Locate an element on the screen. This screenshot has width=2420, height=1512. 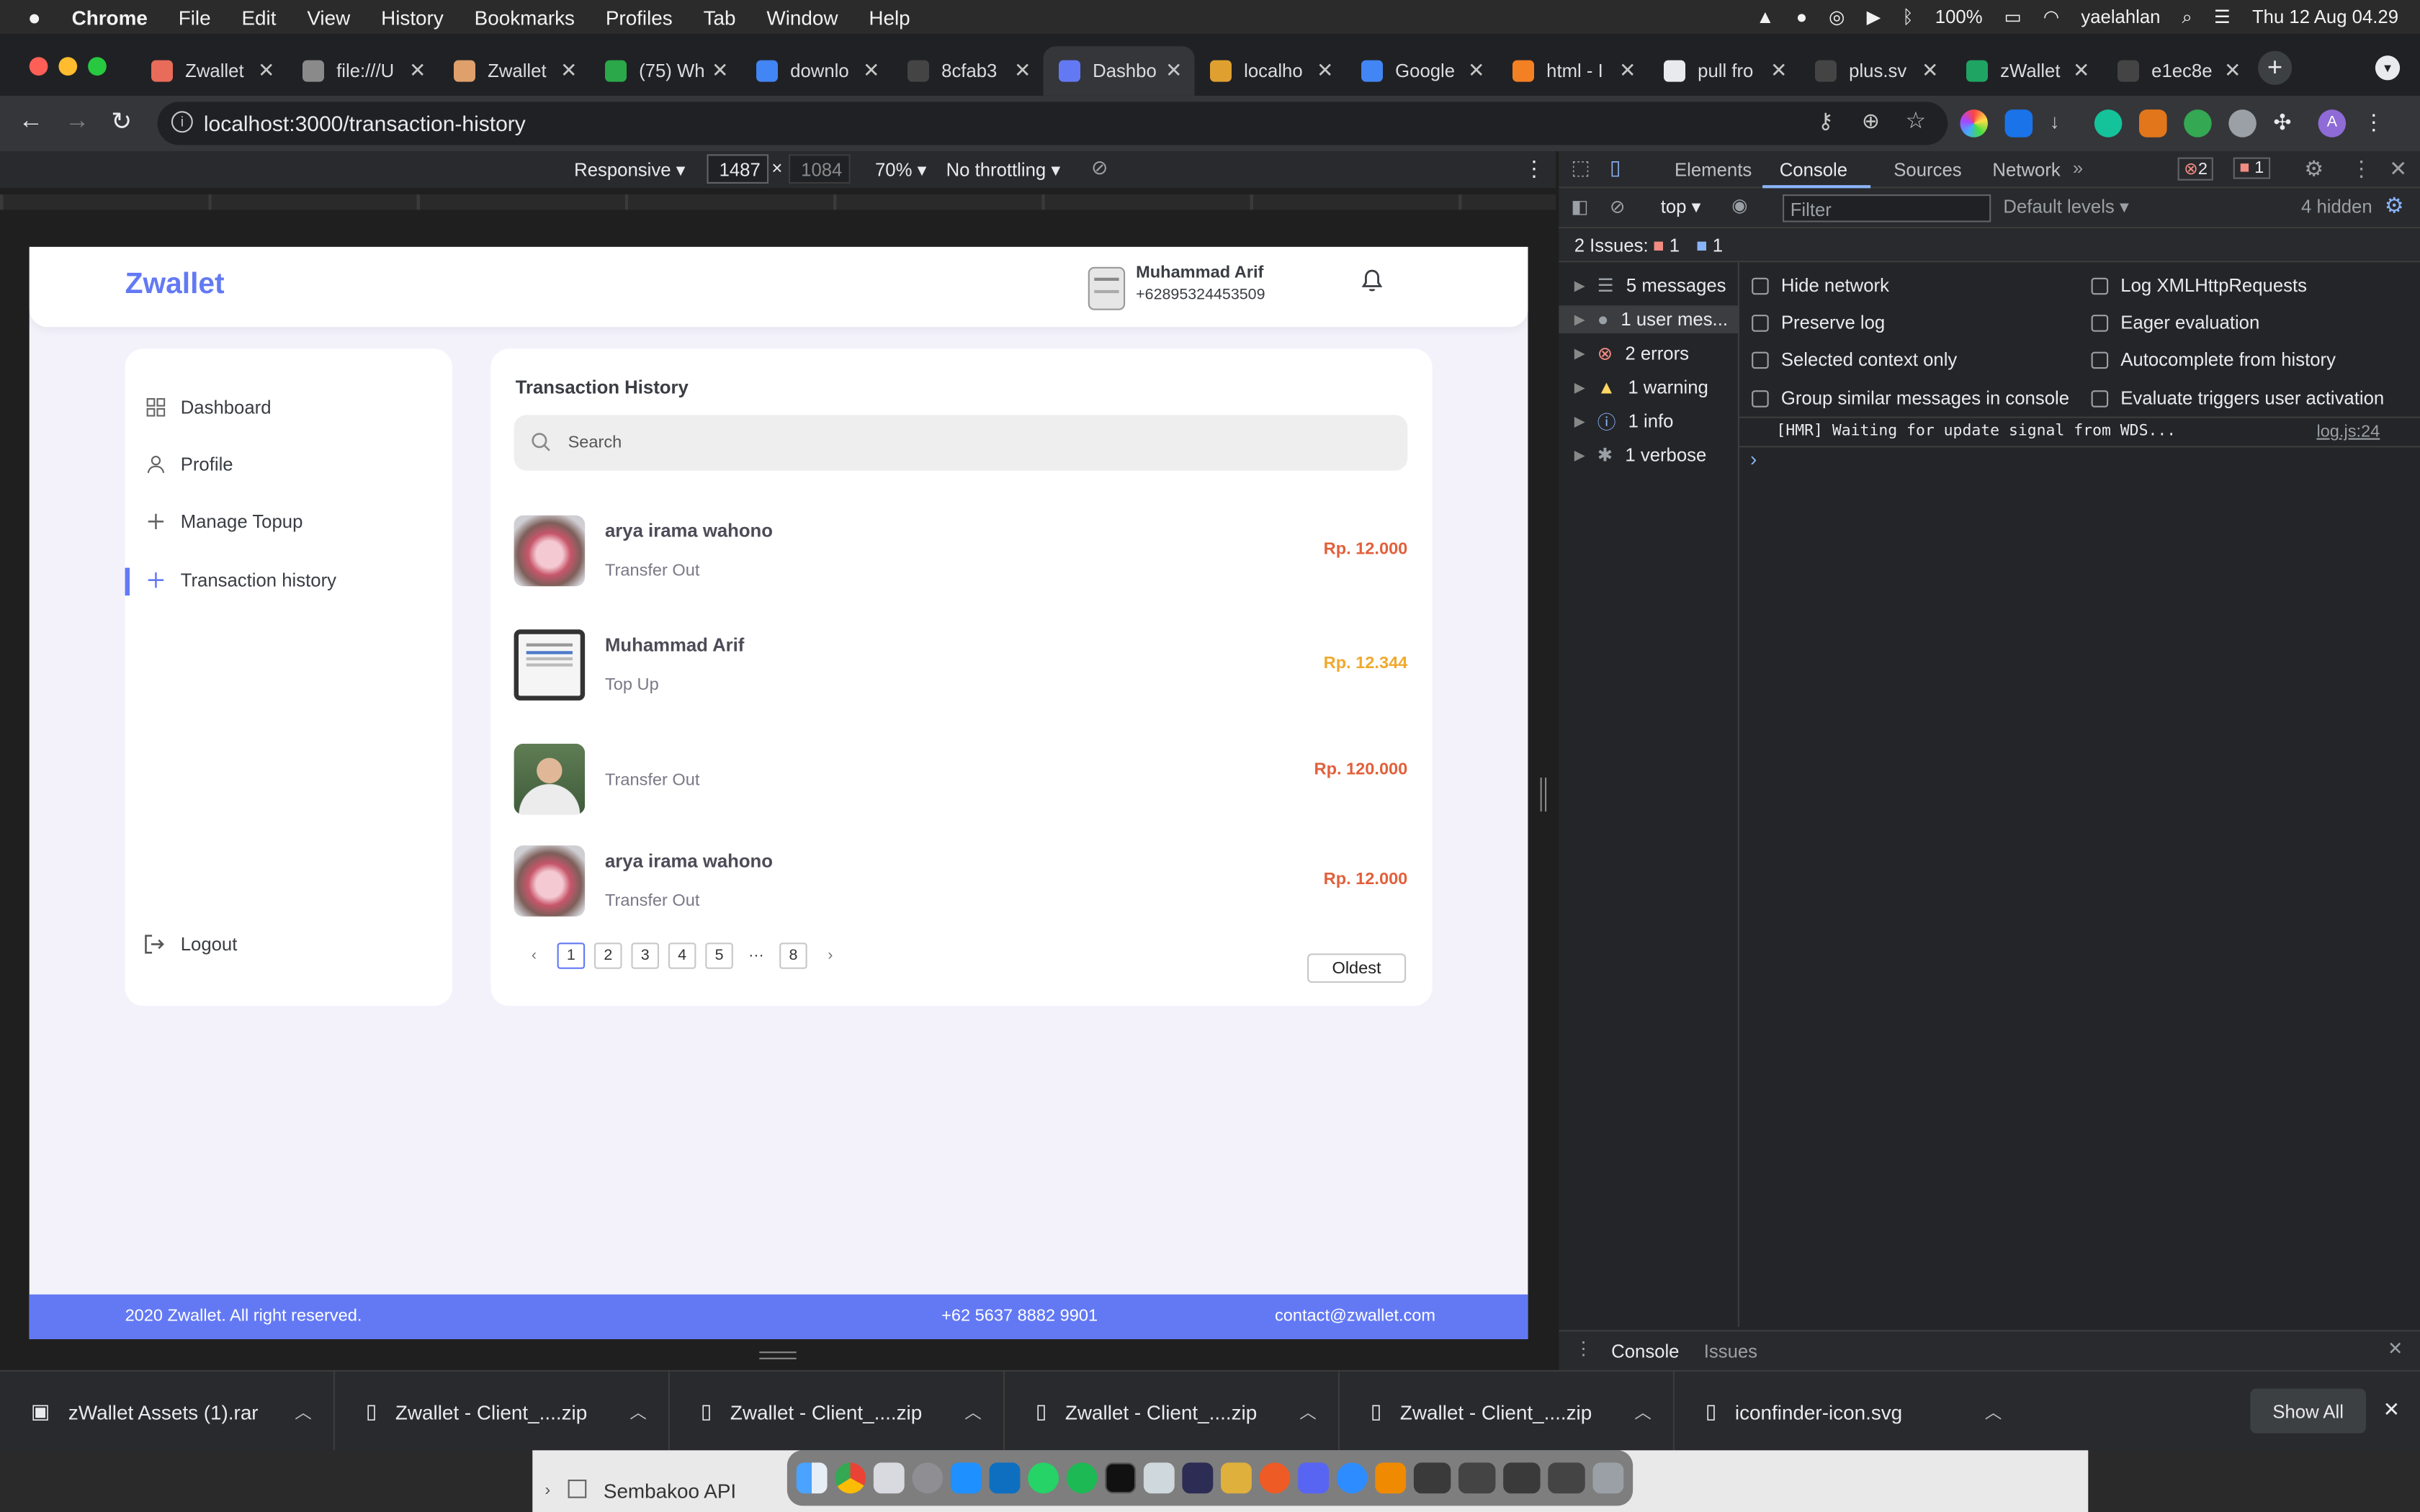
group-similar-checkbox: Group similar messages in console is located at coordinates (1910, 398).